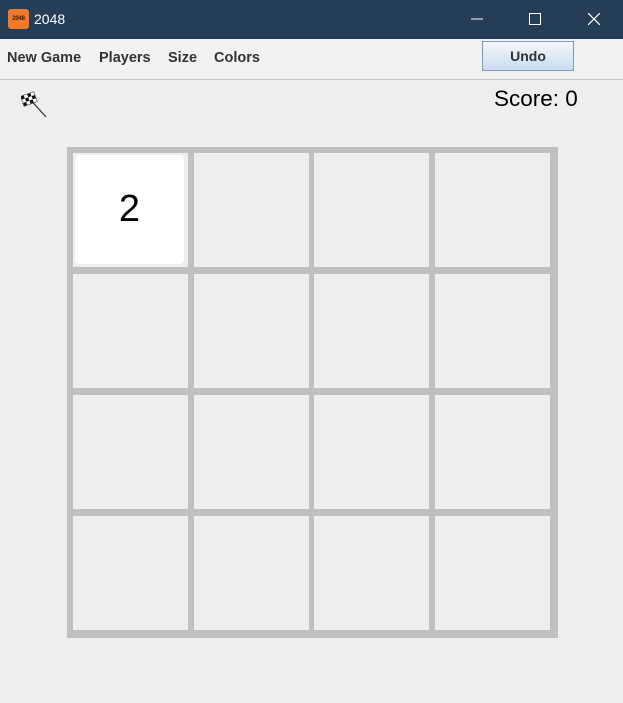 The height and width of the screenshot is (703, 623). I want to click on score-label: Score: 0, so click(536, 98).